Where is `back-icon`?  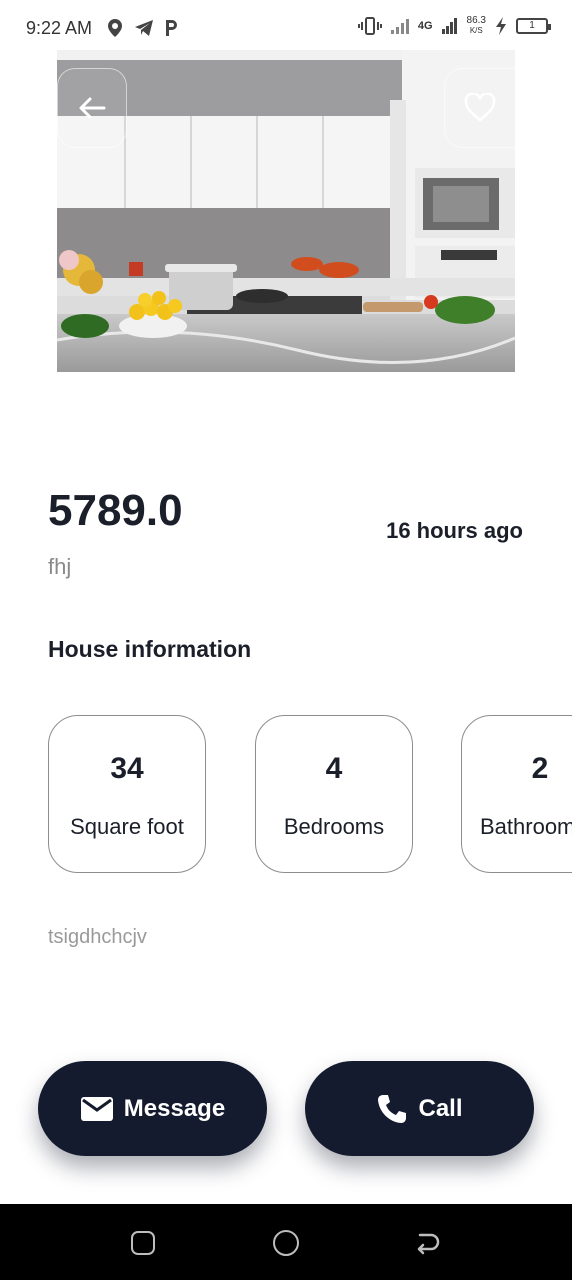 back-icon is located at coordinates (427, 1243).